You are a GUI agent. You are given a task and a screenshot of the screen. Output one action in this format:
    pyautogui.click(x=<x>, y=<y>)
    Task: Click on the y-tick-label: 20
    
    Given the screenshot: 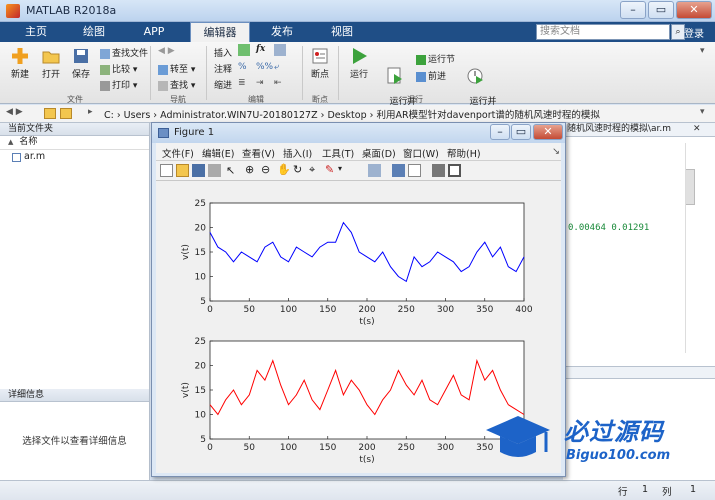 What is the action you would take?
    pyautogui.click(x=201, y=229)
    